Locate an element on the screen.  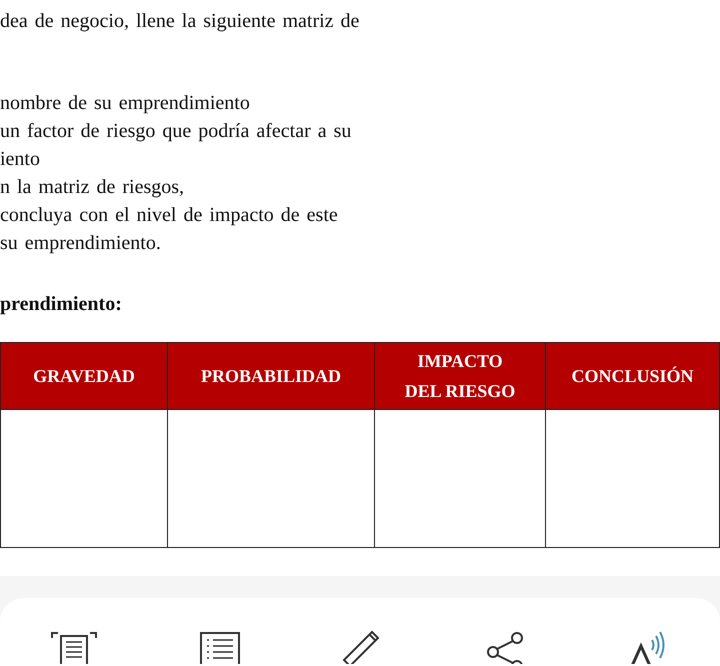
column-header: CONCLUSIÓN is located at coordinates (633, 376).